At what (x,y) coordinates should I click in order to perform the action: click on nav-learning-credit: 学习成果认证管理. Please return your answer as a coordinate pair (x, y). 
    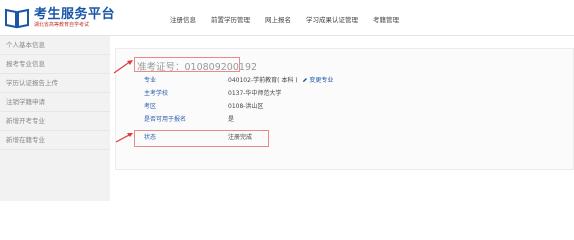
    Looking at the image, I should click on (332, 19).